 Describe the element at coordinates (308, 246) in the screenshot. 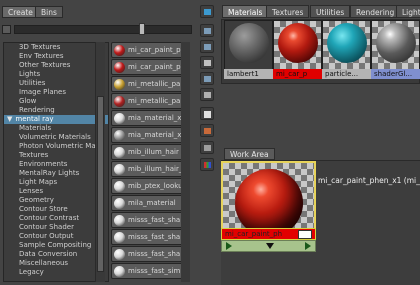

I see `output-port-icon` at that location.